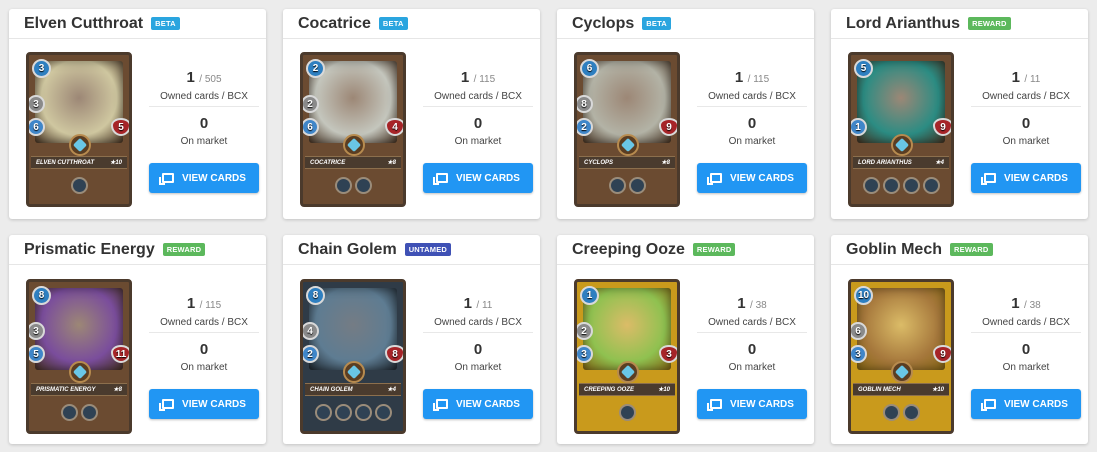  Describe the element at coordinates (393, 23) in the screenshot. I see `edition-badge: BETA` at that location.